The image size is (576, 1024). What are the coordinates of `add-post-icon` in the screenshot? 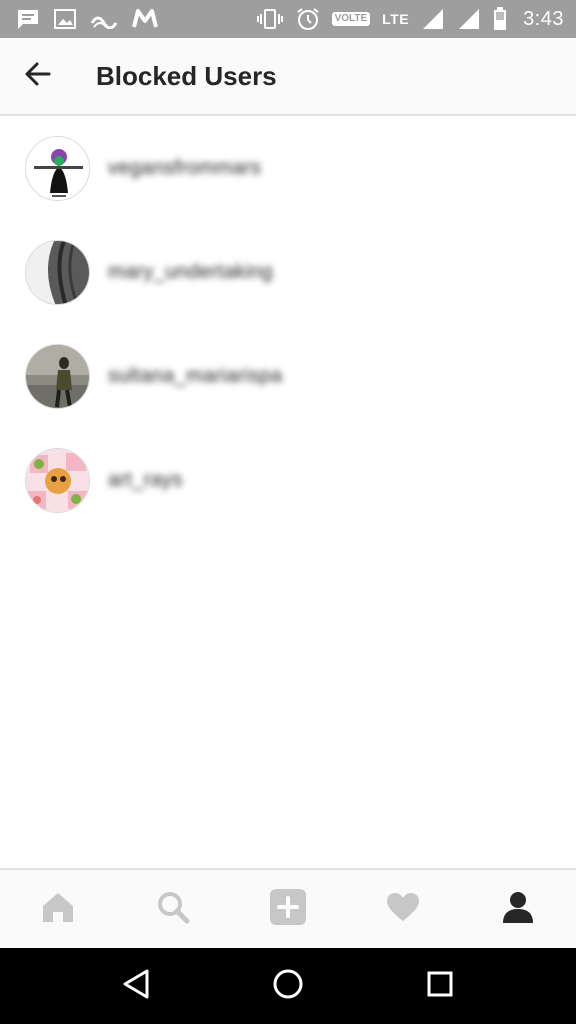 It's located at (288, 909).